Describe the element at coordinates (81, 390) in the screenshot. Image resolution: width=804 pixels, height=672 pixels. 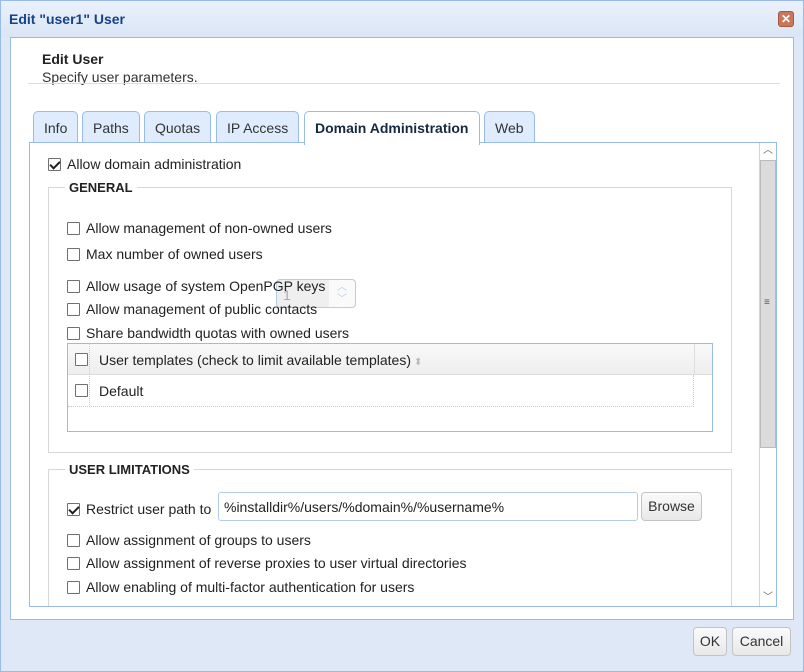
I see `template-default-checkbox` at that location.